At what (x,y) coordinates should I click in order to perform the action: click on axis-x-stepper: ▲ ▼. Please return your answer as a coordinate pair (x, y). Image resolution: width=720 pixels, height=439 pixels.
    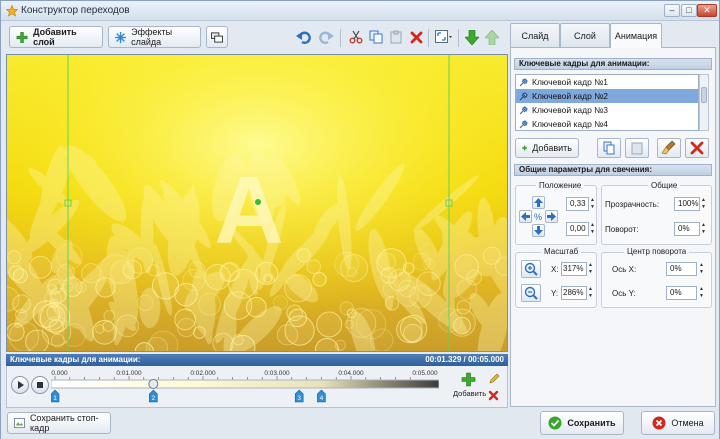
    Looking at the image, I should click on (701, 269).